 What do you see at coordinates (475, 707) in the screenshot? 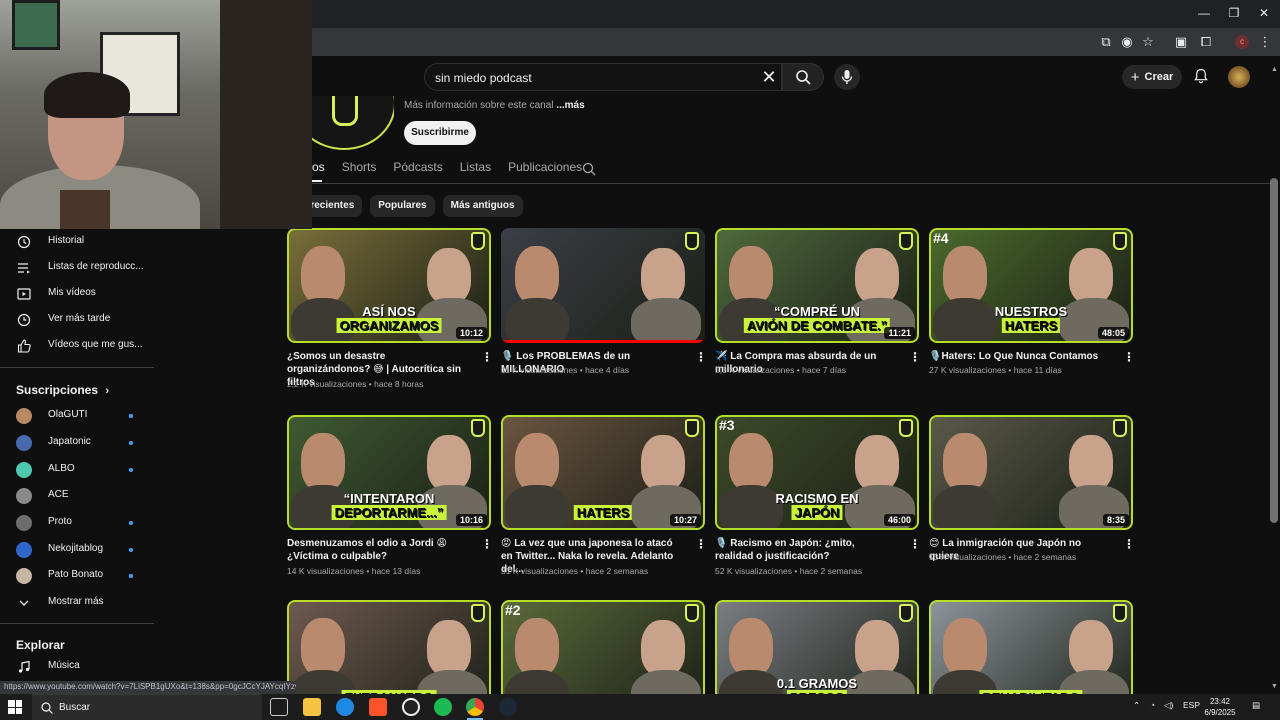
I see `chrome-icon` at bounding box center [475, 707].